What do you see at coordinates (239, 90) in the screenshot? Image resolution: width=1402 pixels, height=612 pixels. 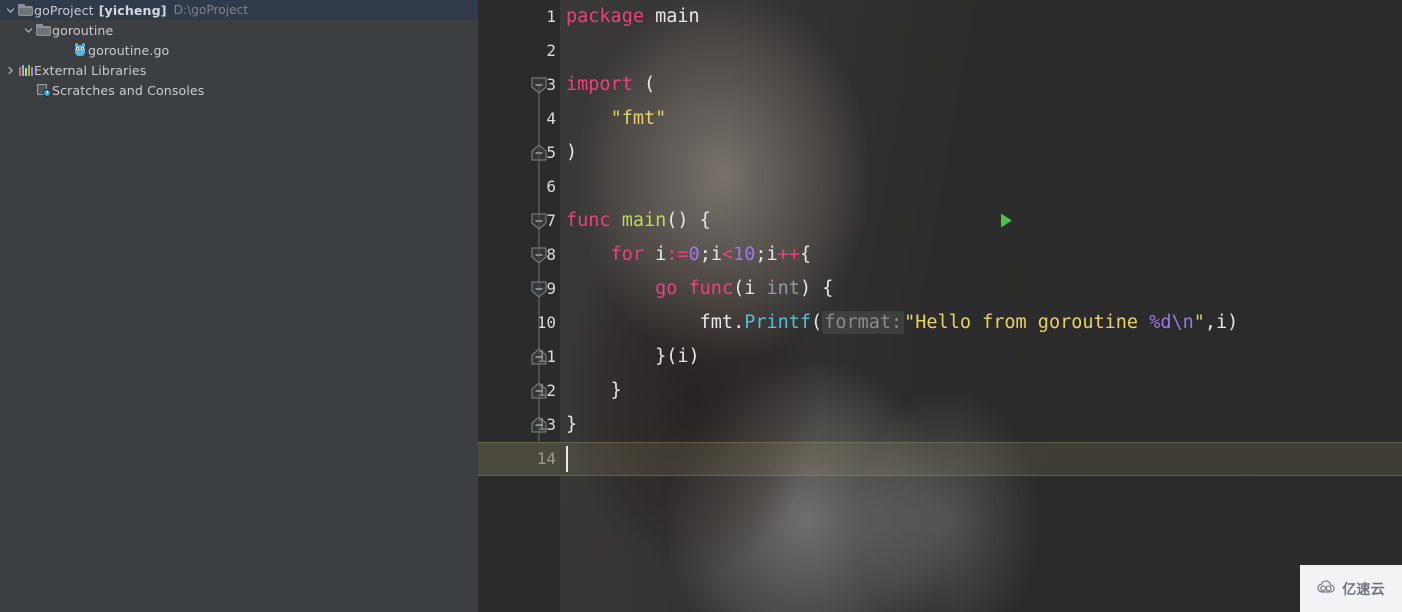 I see `sidebar-item-scratches-and-consoles: Scratches and Consoles` at bounding box center [239, 90].